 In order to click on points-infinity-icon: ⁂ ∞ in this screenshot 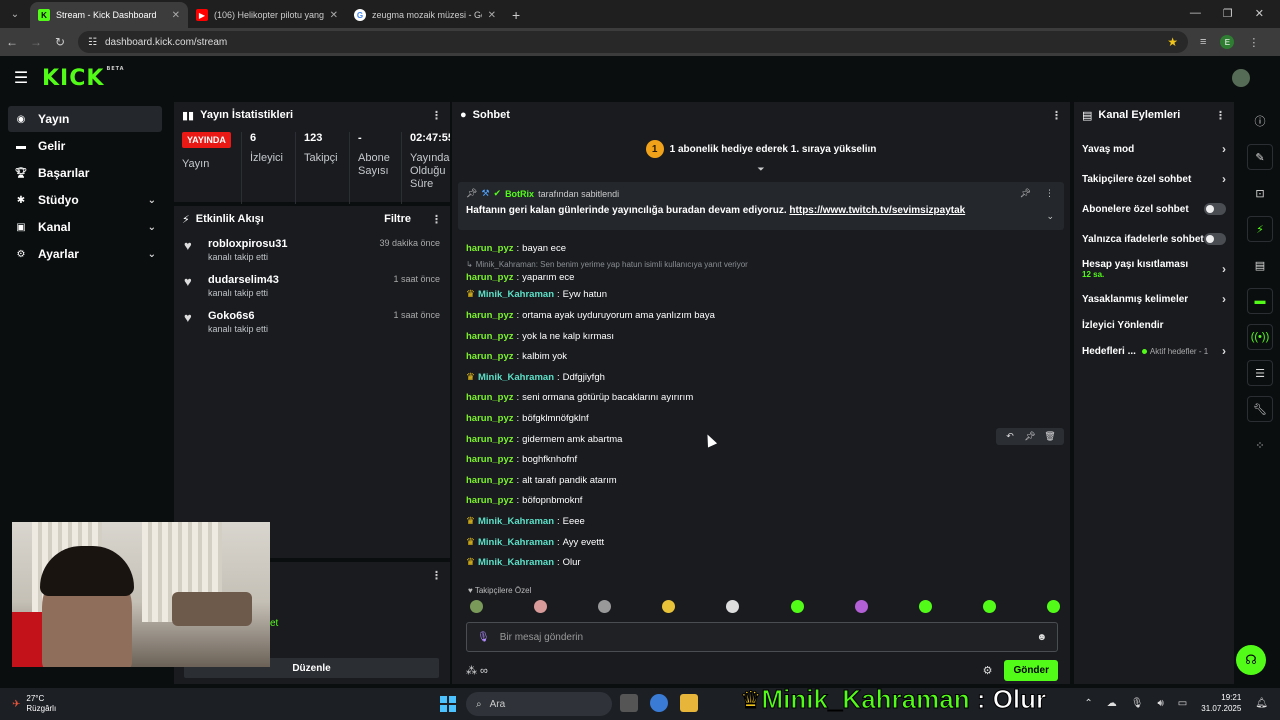, I will do `click(477, 670)`.